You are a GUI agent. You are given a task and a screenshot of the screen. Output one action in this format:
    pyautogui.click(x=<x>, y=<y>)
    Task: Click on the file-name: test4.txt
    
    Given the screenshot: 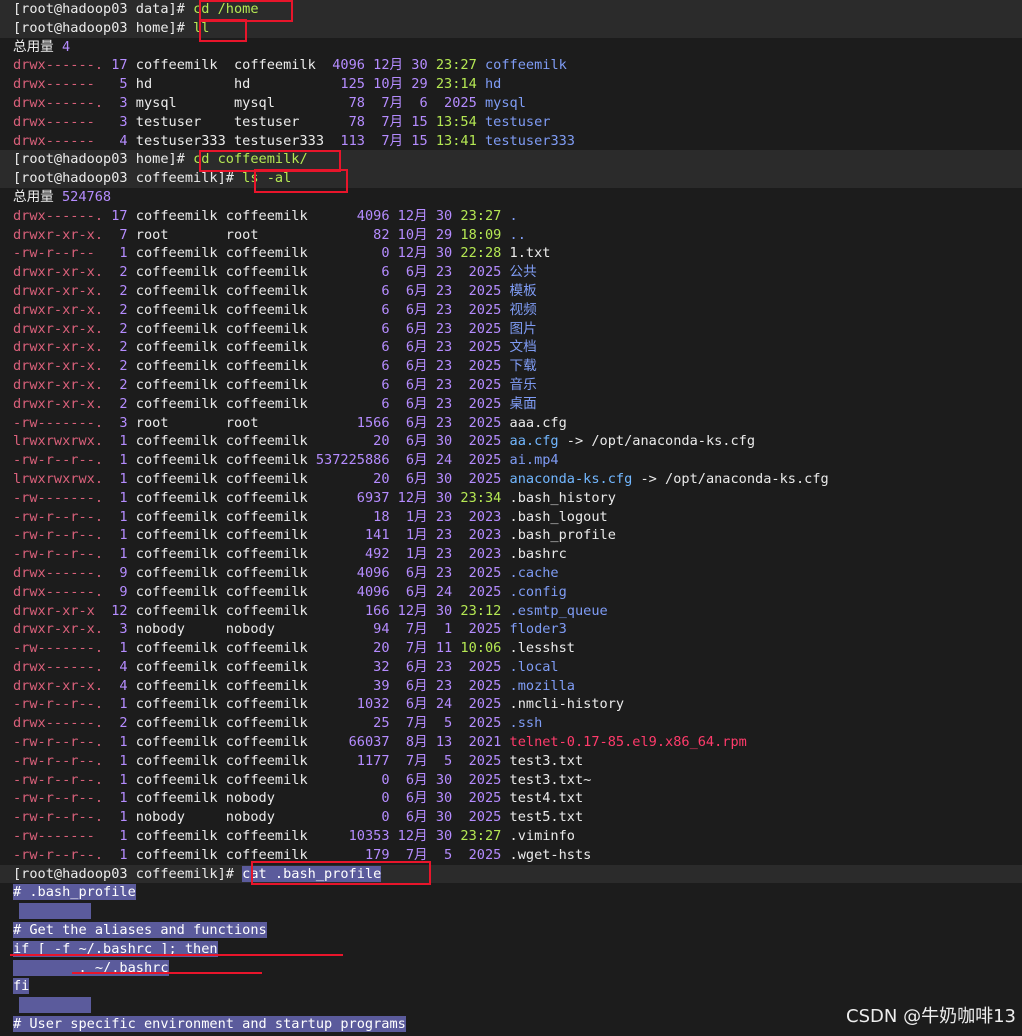 What is the action you would take?
    pyautogui.click(x=542, y=798)
    